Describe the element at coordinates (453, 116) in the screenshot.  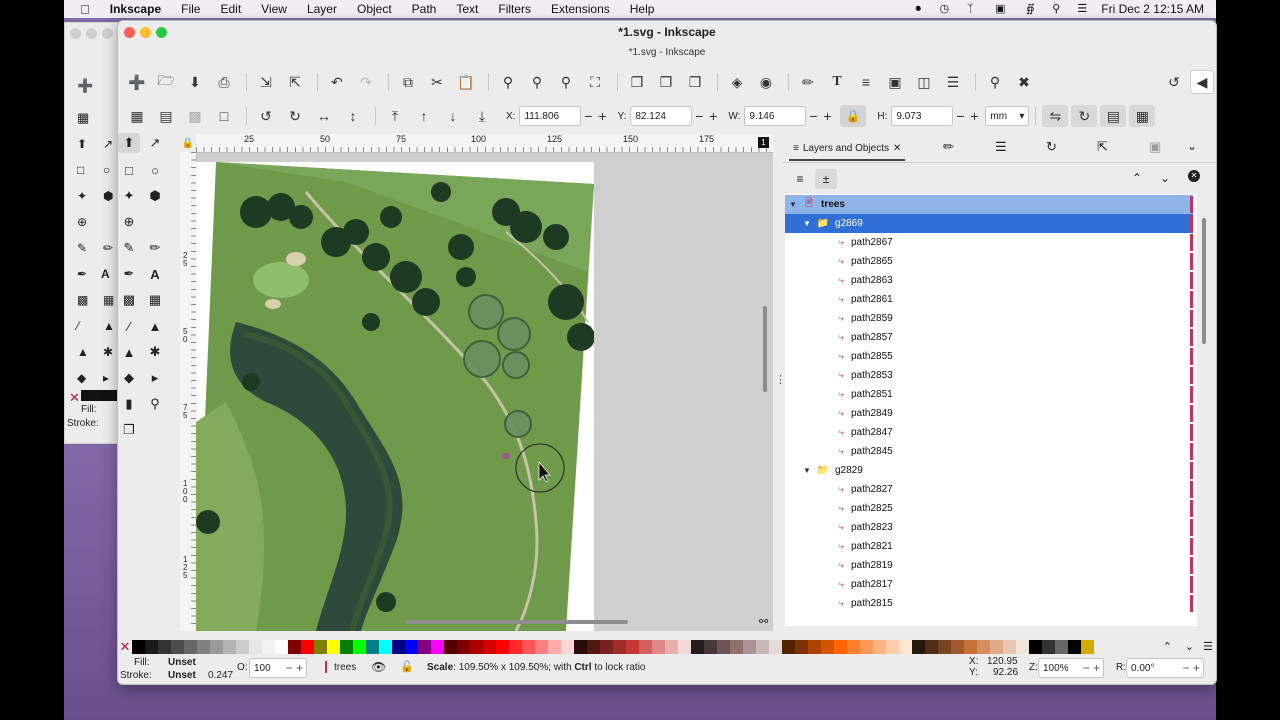
I see `lower-icon: ↓` at that location.